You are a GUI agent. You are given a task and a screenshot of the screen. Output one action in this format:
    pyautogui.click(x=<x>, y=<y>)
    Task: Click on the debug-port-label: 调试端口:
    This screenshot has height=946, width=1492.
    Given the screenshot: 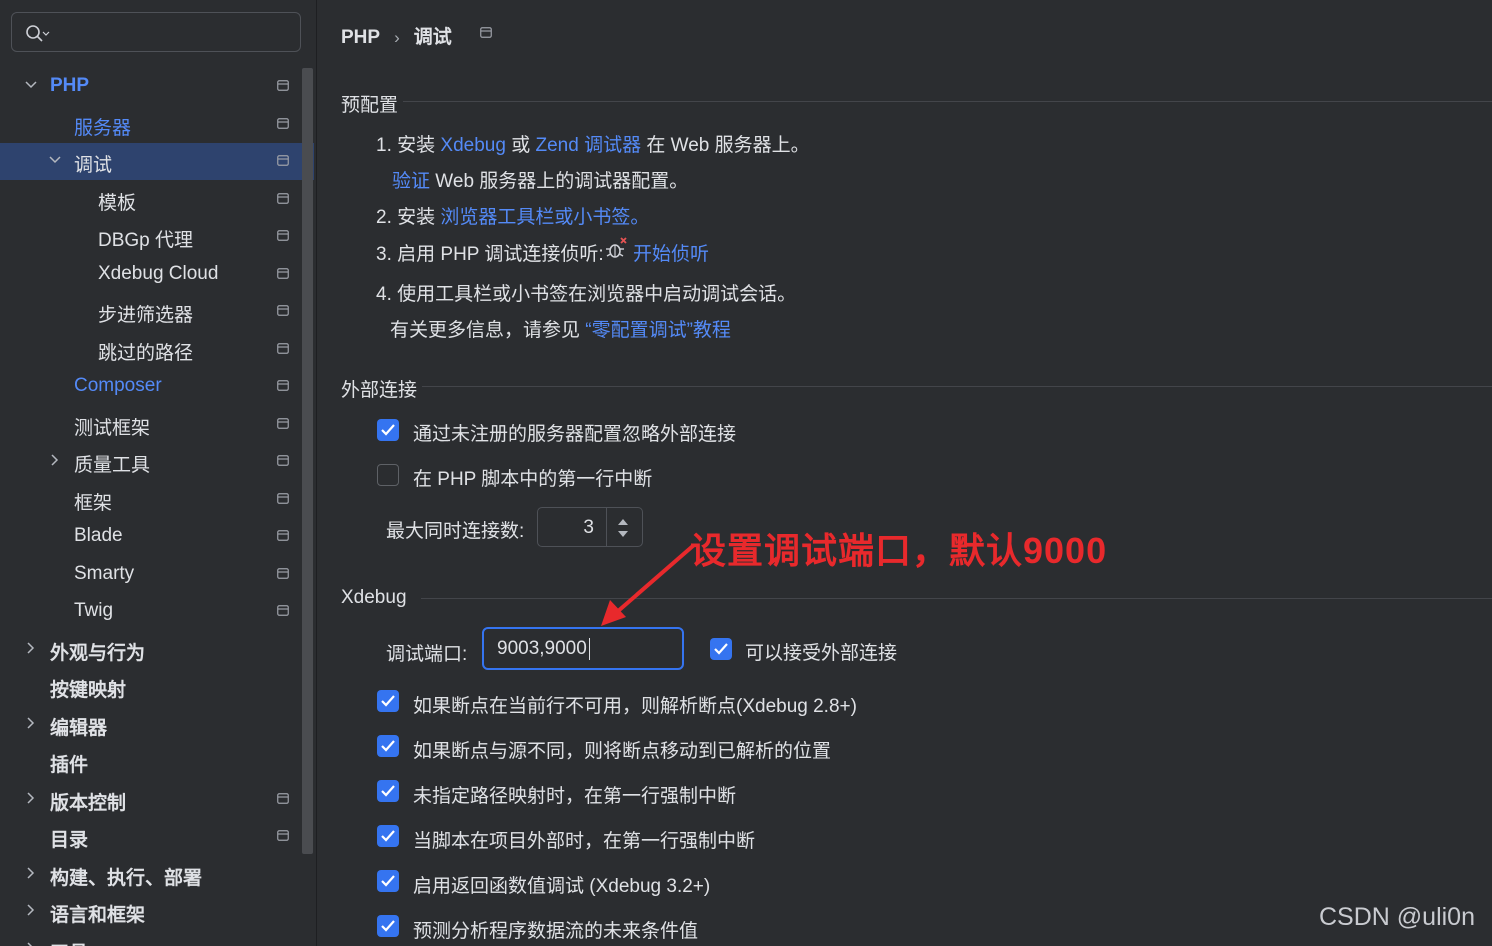 What is the action you would take?
    pyautogui.click(x=427, y=654)
    